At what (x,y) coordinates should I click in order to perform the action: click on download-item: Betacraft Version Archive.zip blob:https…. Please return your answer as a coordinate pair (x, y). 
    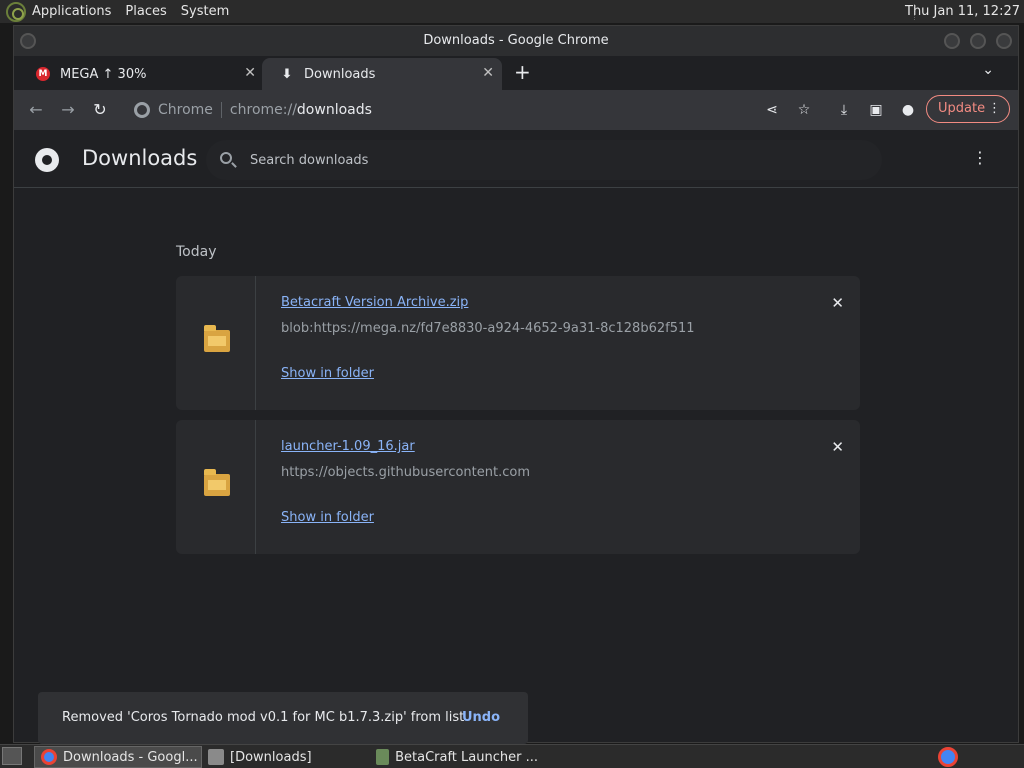
    Looking at the image, I should click on (518, 343).